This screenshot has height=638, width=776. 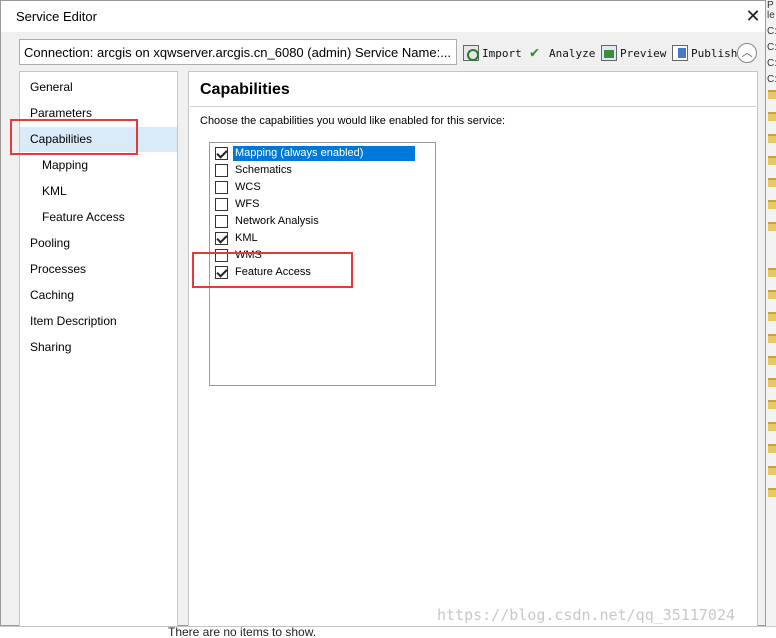 What do you see at coordinates (245, 89) in the screenshot?
I see `page-title: Capabilities` at bounding box center [245, 89].